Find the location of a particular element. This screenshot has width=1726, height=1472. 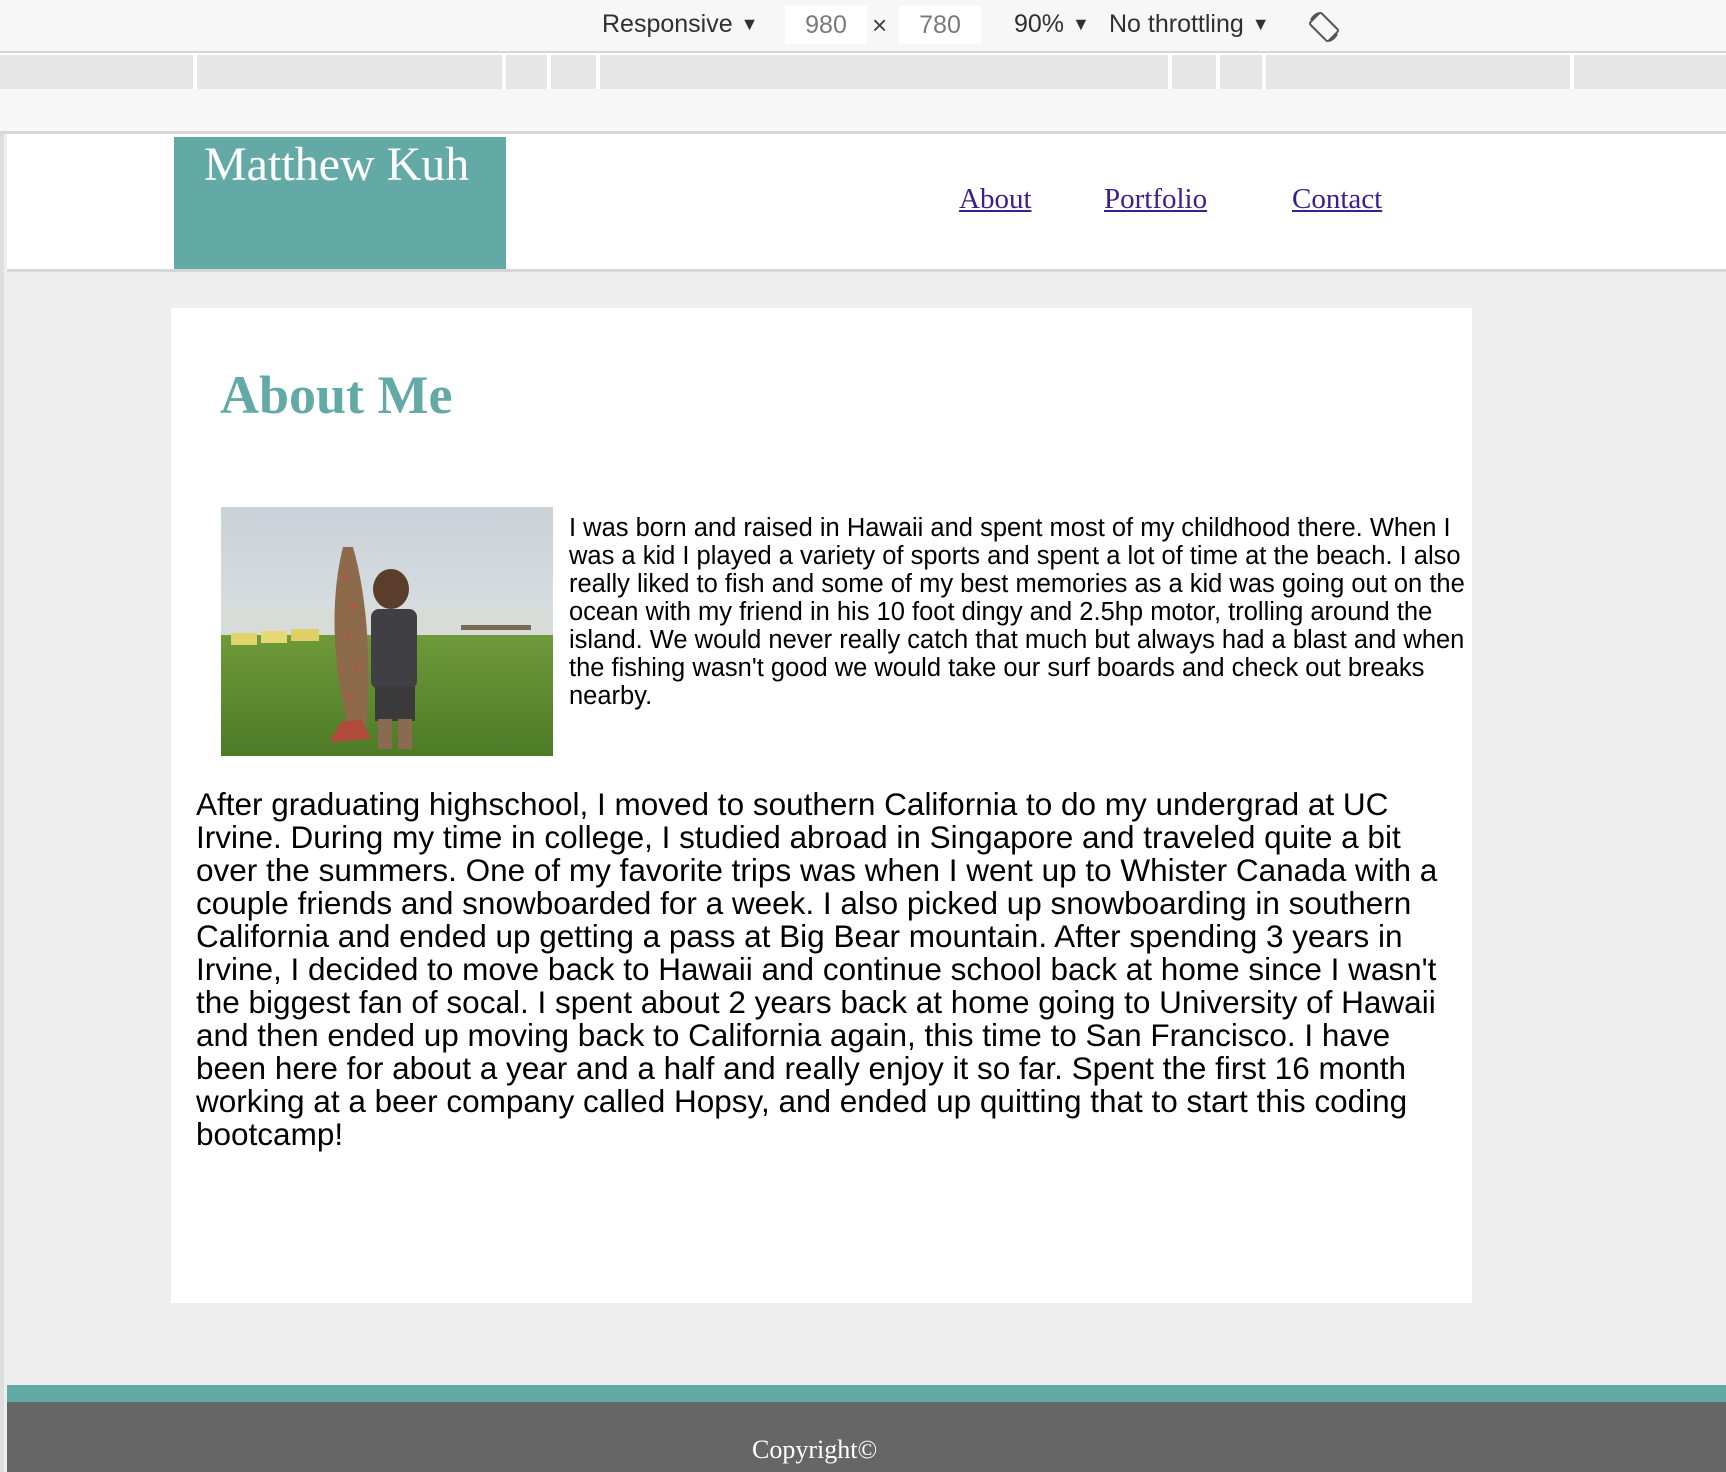

viewport-width-input: 980 is located at coordinates (826, 25).